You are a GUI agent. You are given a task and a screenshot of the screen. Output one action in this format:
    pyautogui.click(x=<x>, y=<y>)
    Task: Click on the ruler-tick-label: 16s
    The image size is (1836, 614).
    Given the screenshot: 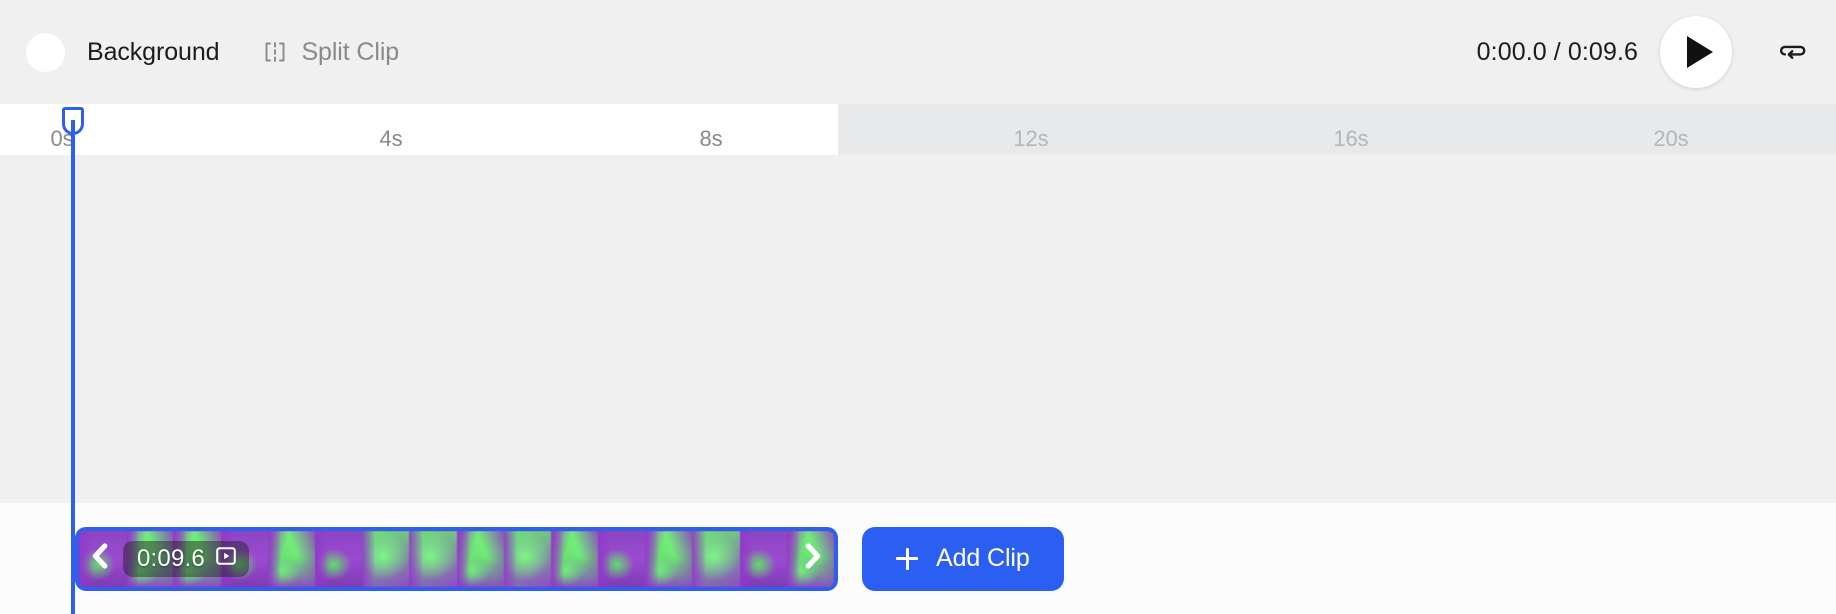 What is the action you would take?
    pyautogui.click(x=1351, y=138)
    